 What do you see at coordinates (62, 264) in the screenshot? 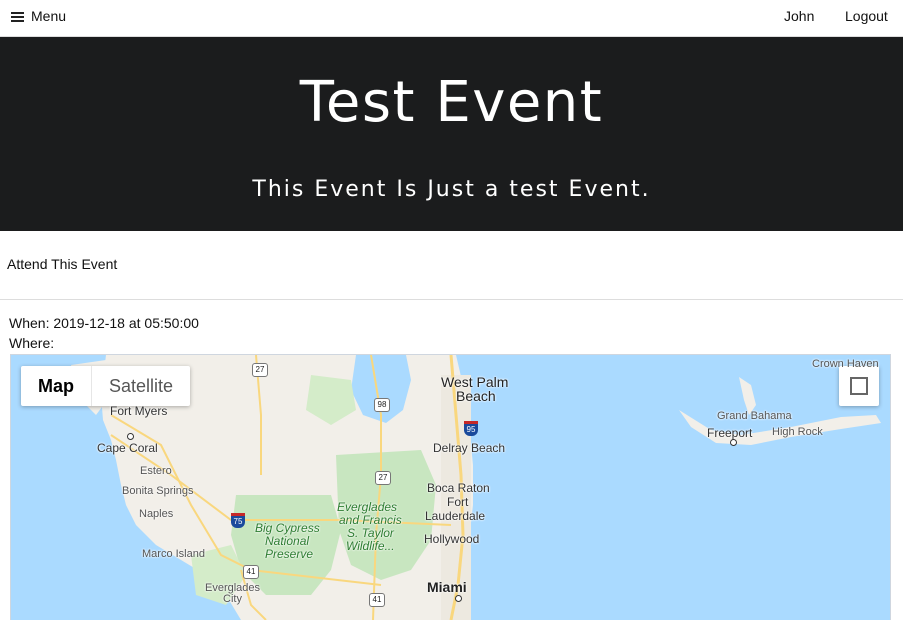
I see `attend-event-link: Attend This Event` at bounding box center [62, 264].